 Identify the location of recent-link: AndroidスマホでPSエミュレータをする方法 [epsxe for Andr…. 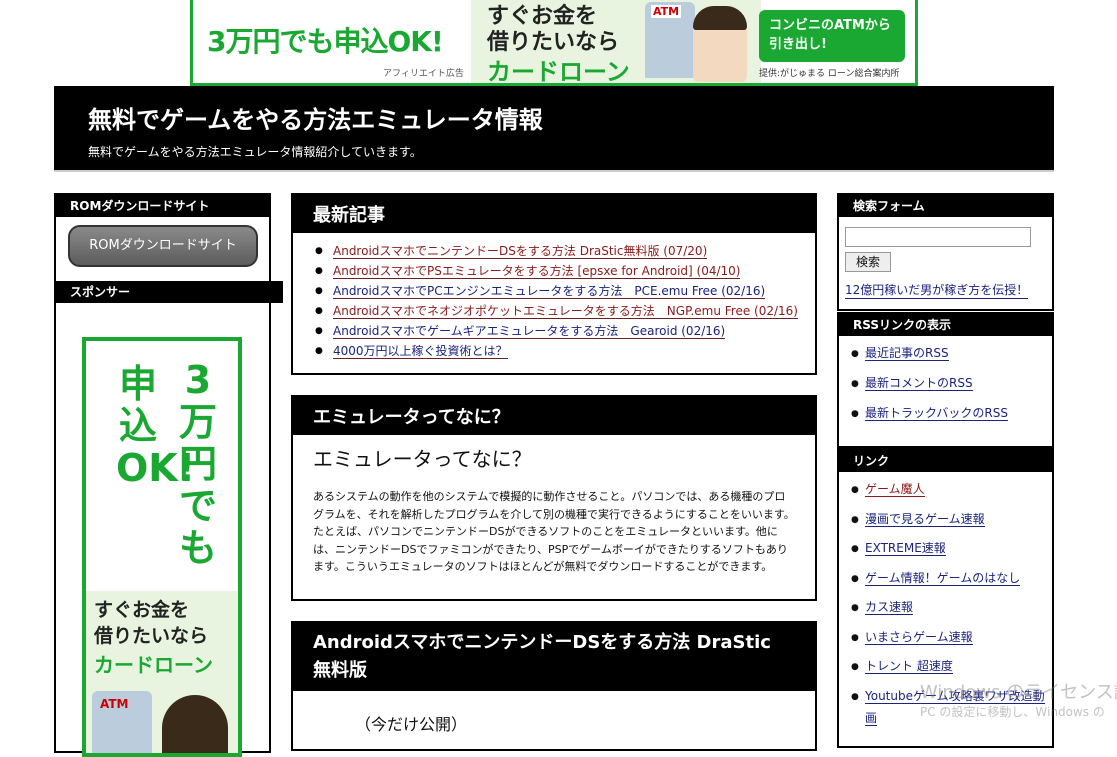
(537, 271).